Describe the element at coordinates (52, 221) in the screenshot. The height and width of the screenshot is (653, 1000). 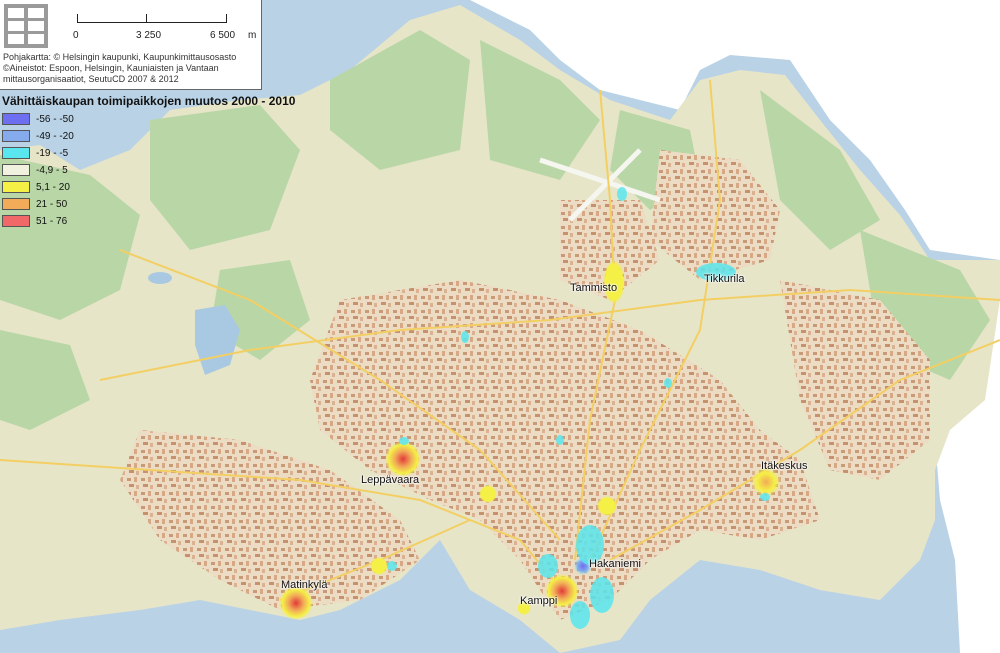
I see `legend-label: 51 - 76` at that location.